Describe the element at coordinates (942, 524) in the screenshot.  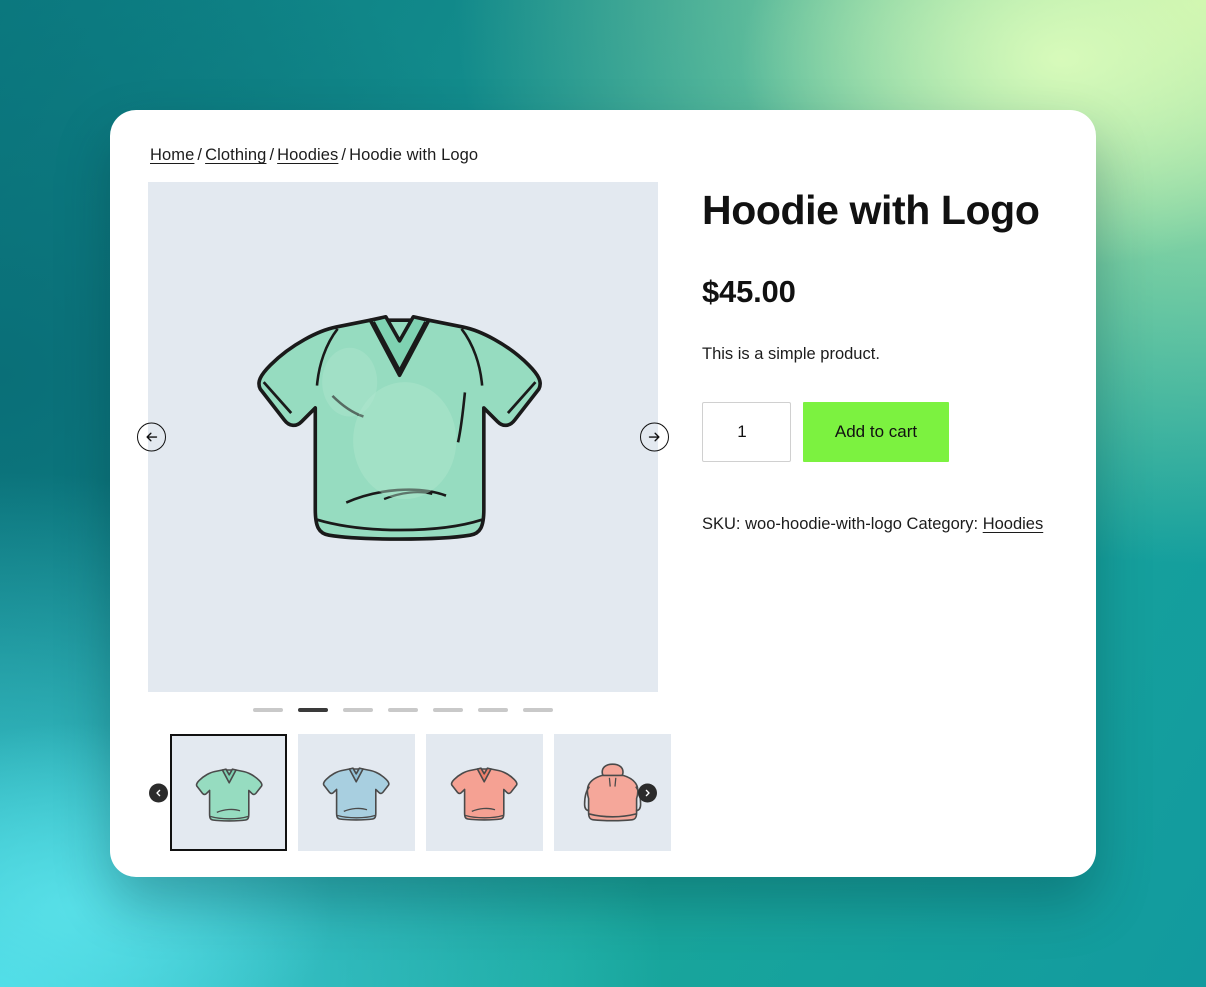
I see `category-label: Category:` at that location.